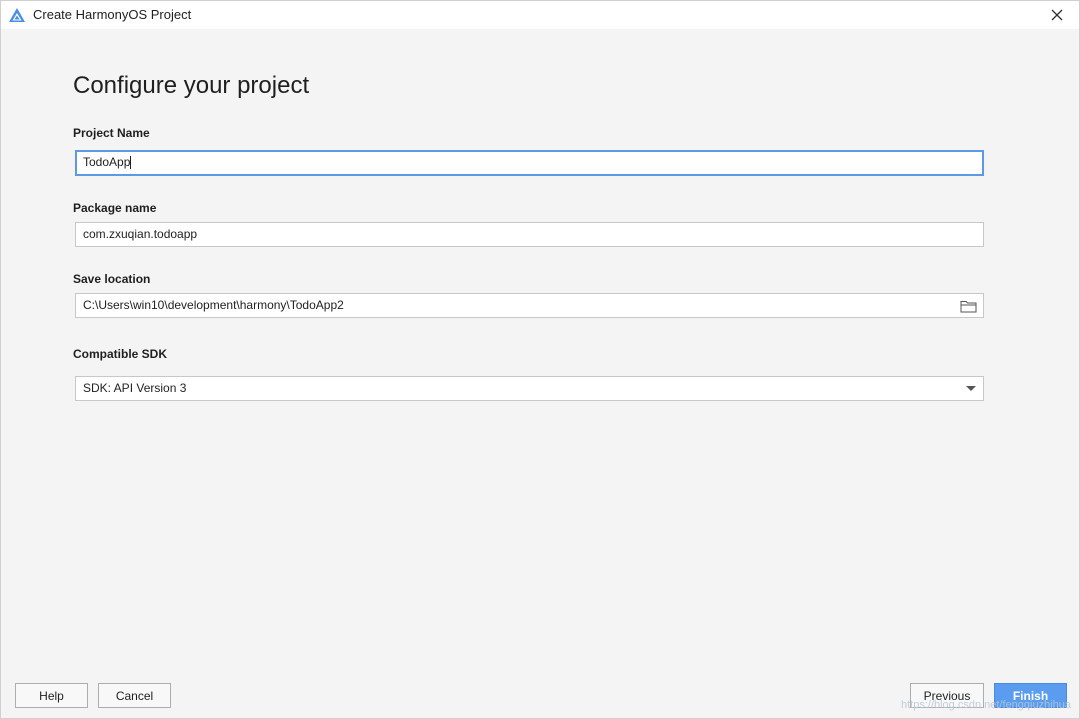  I want to click on project-name-input: TodoApp, so click(529, 163).